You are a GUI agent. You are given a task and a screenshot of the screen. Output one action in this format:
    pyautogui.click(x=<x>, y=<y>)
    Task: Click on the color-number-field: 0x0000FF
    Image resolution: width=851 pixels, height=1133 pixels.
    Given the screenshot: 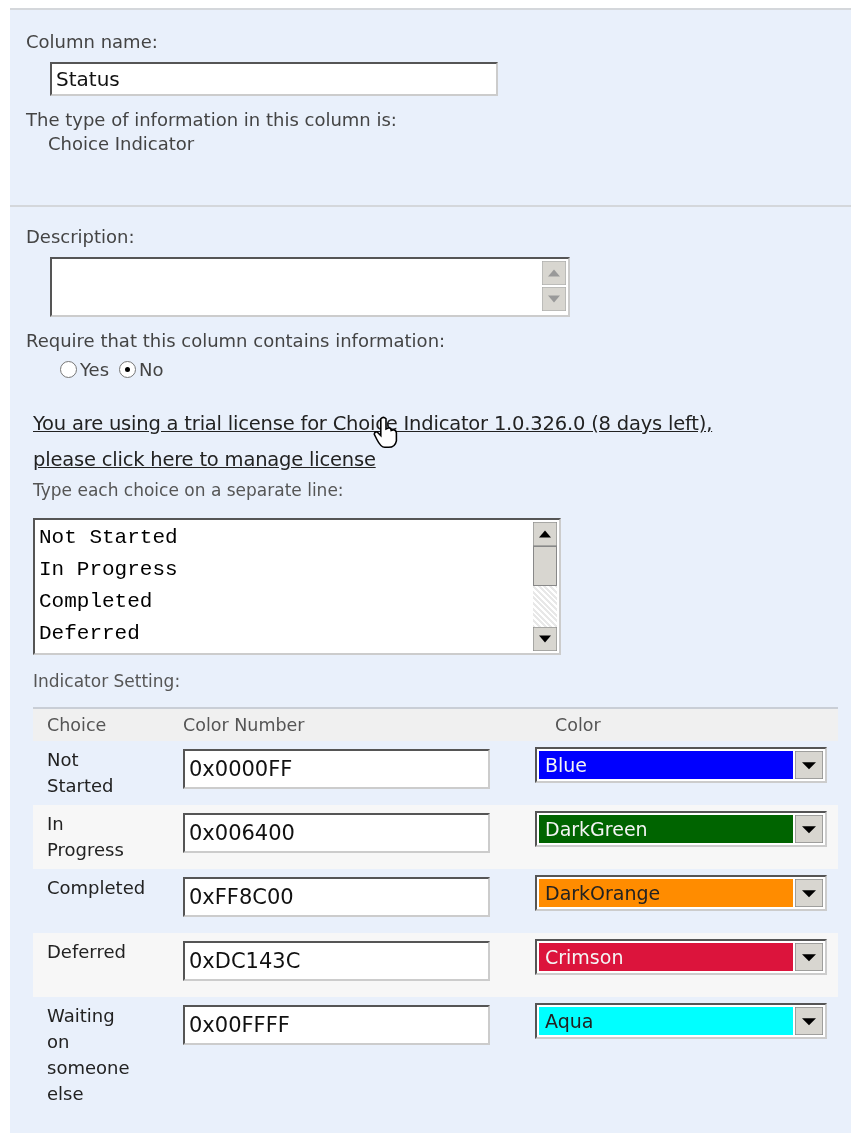 What is the action you would take?
    pyautogui.click(x=336, y=769)
    